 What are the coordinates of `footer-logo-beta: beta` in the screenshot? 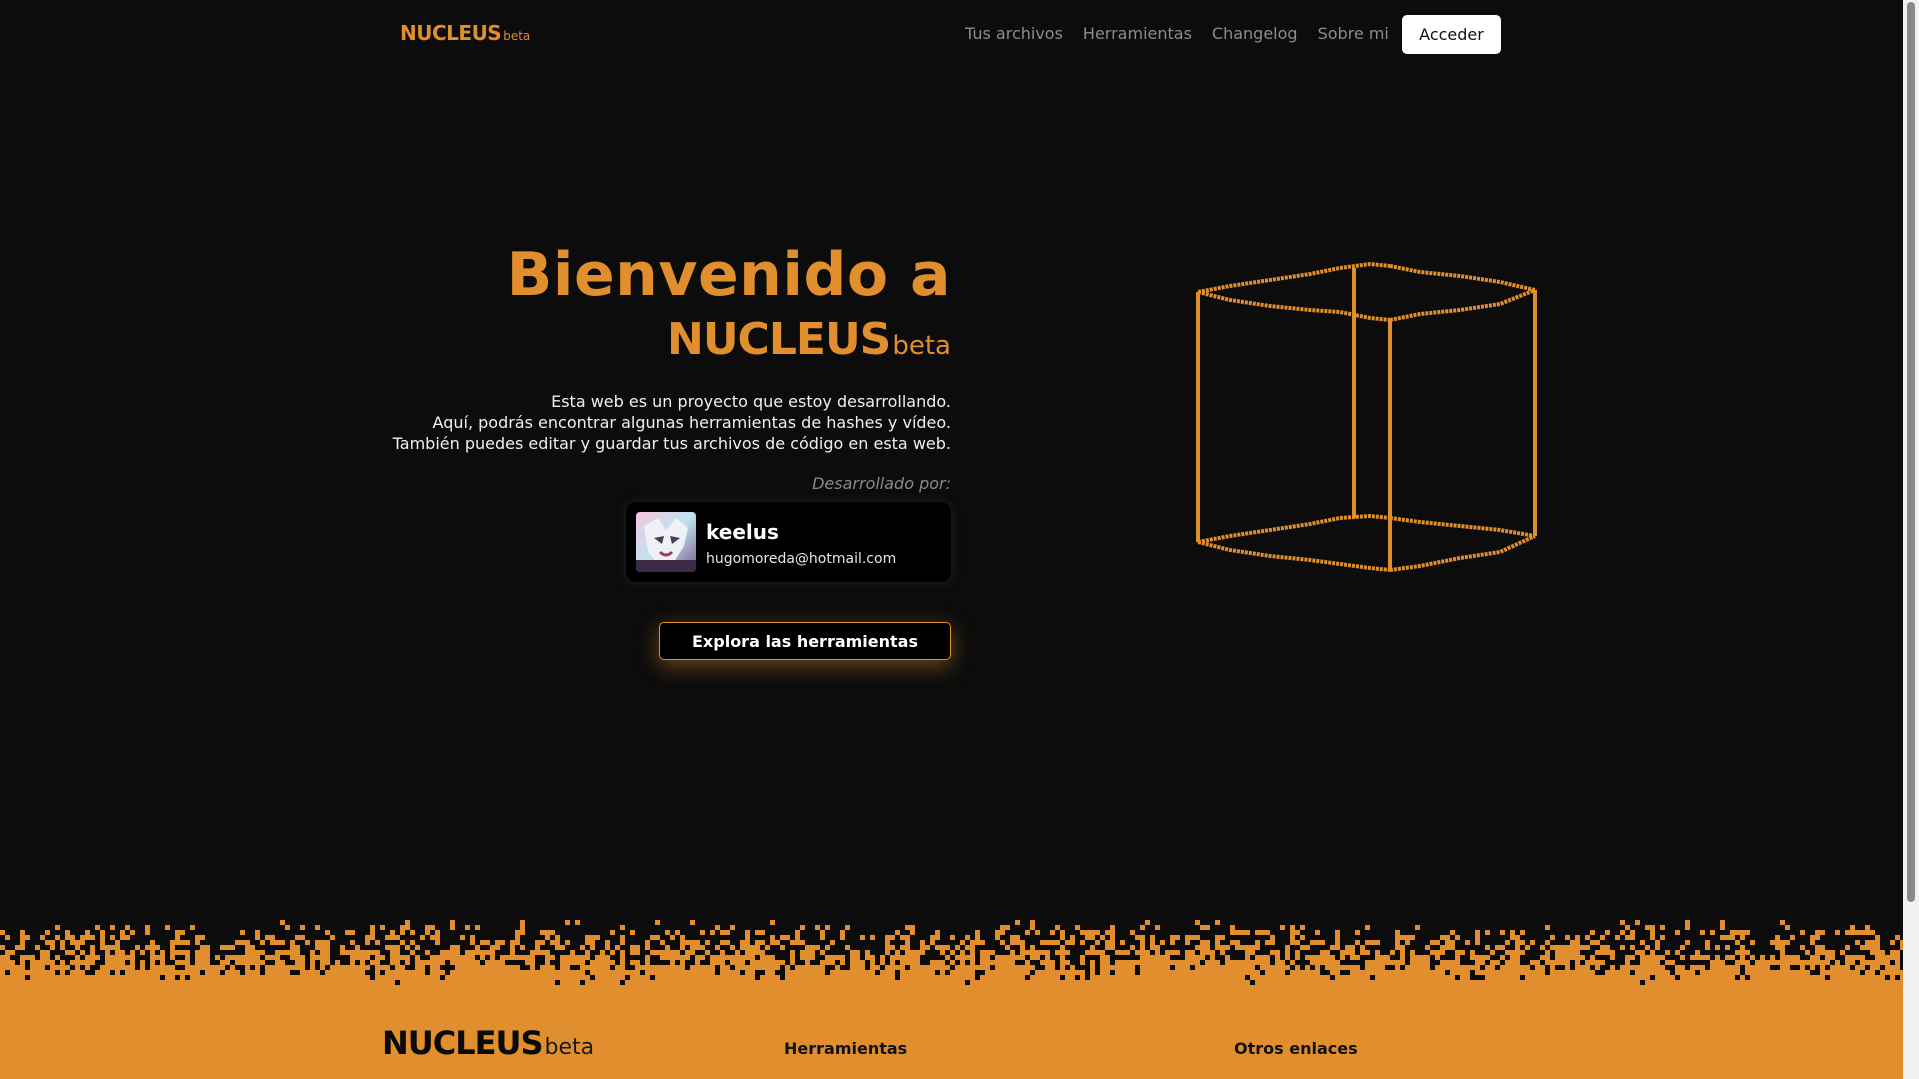 It's located at (569, 1047).